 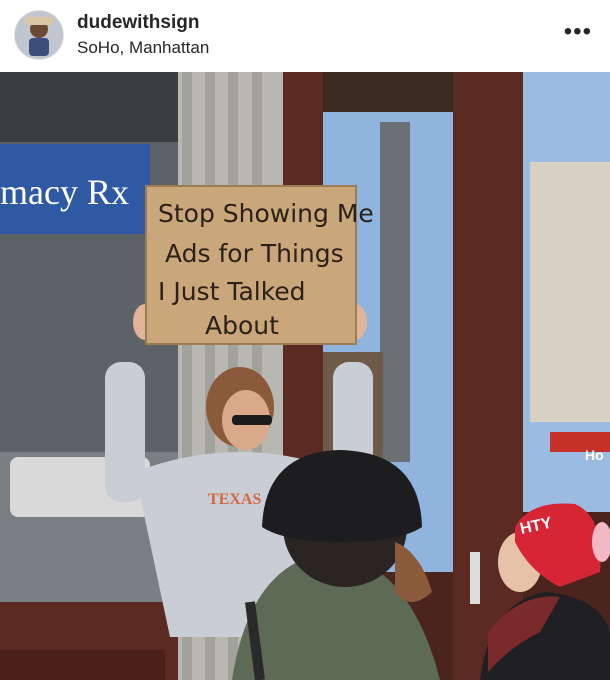 What do you see at coordinates (594, 455) in the screenshot?
I see `awning-text: Ho` at bounding box center [594, 455].